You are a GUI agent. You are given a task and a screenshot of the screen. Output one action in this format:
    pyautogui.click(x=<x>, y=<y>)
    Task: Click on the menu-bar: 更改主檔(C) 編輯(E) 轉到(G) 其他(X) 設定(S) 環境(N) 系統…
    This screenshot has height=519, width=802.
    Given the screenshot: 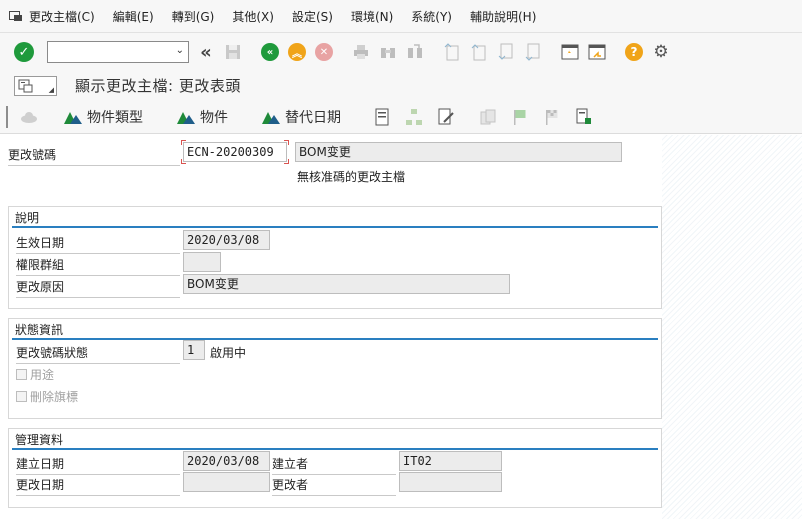 What is the action you would take?
    pyautogui.click(x=401, y=16)
    